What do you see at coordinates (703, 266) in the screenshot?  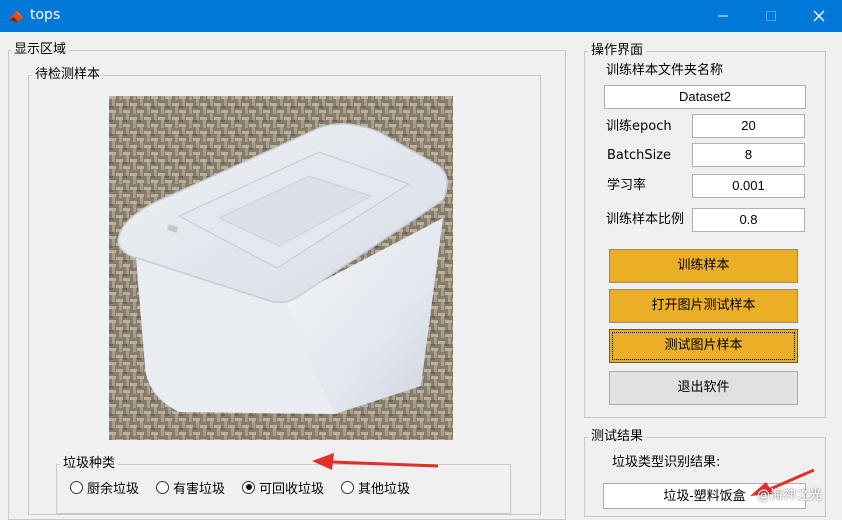 I see `train-button: 训练样本` at bounding box center [703, 266].